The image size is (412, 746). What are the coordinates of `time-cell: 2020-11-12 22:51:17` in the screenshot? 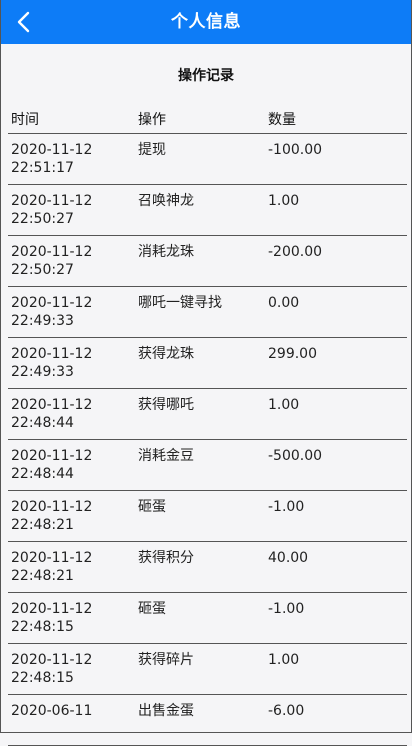 It's located at (73, 162).